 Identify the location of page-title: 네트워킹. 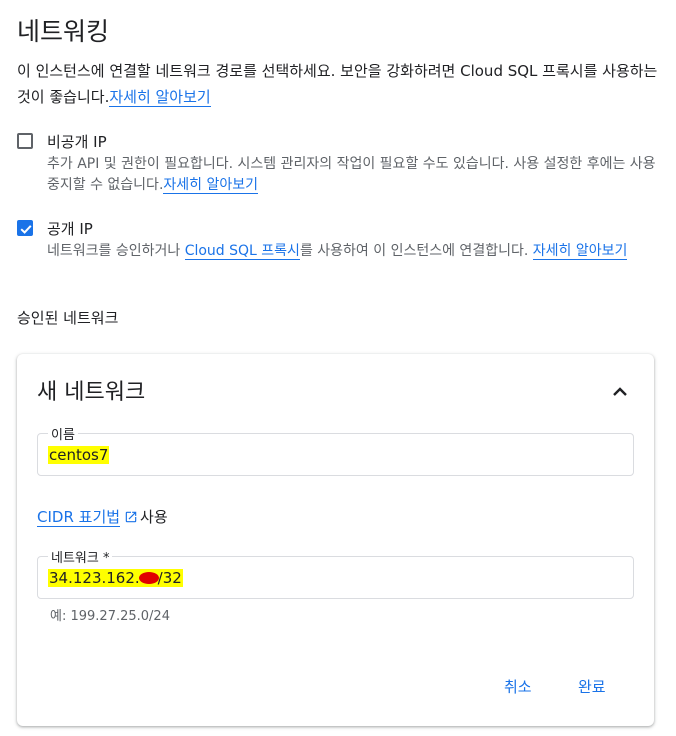
(63, 31).